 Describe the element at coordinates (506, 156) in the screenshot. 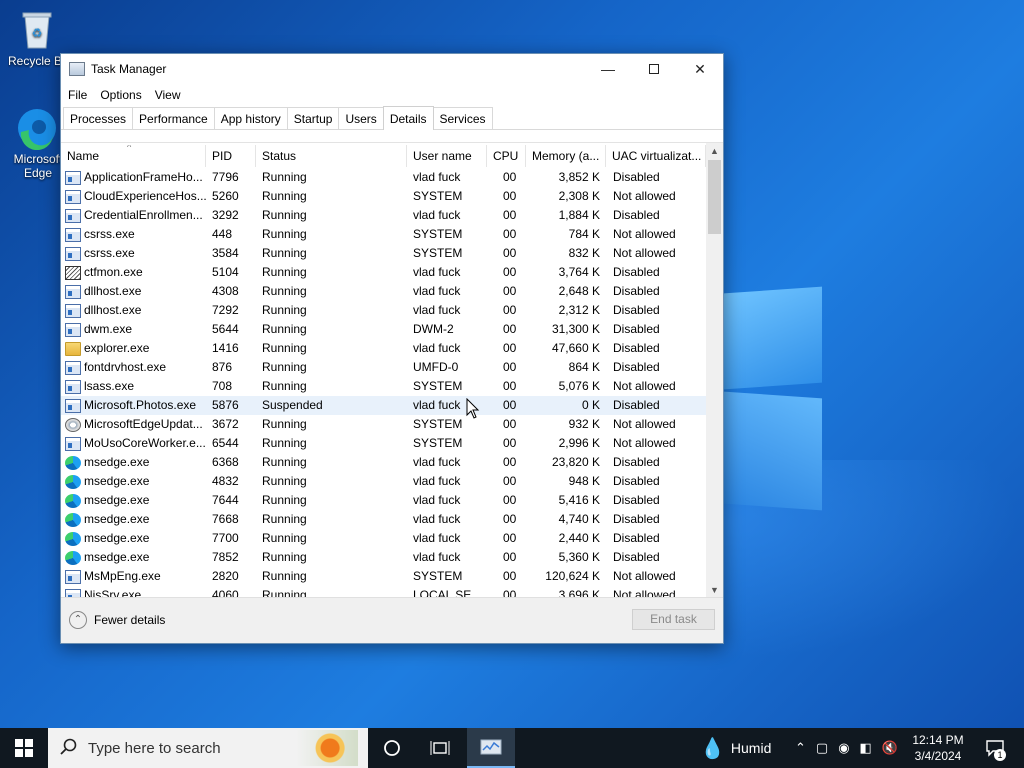

I see `column-header-cpu: CPU` at that location.